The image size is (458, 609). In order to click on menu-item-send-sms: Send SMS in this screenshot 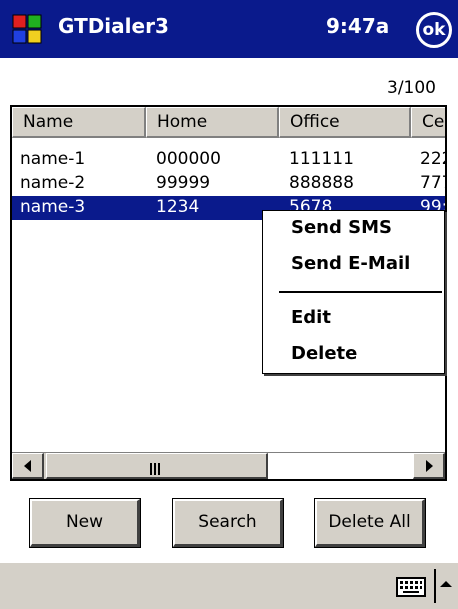, I will do `click(341, 227)`.